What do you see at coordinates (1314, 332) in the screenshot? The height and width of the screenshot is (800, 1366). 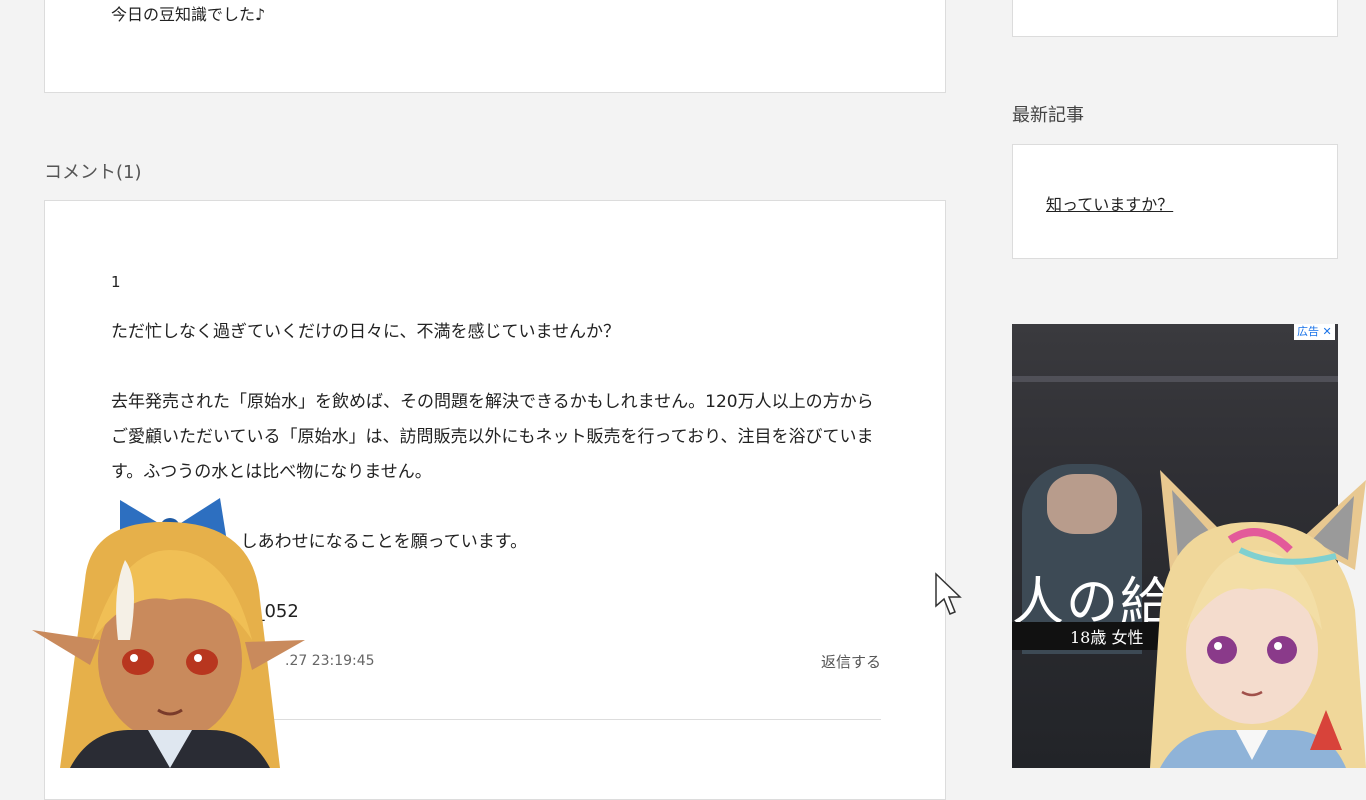 I see `ad-badge: 広告 ✕` at bounding box center [1314, 332].